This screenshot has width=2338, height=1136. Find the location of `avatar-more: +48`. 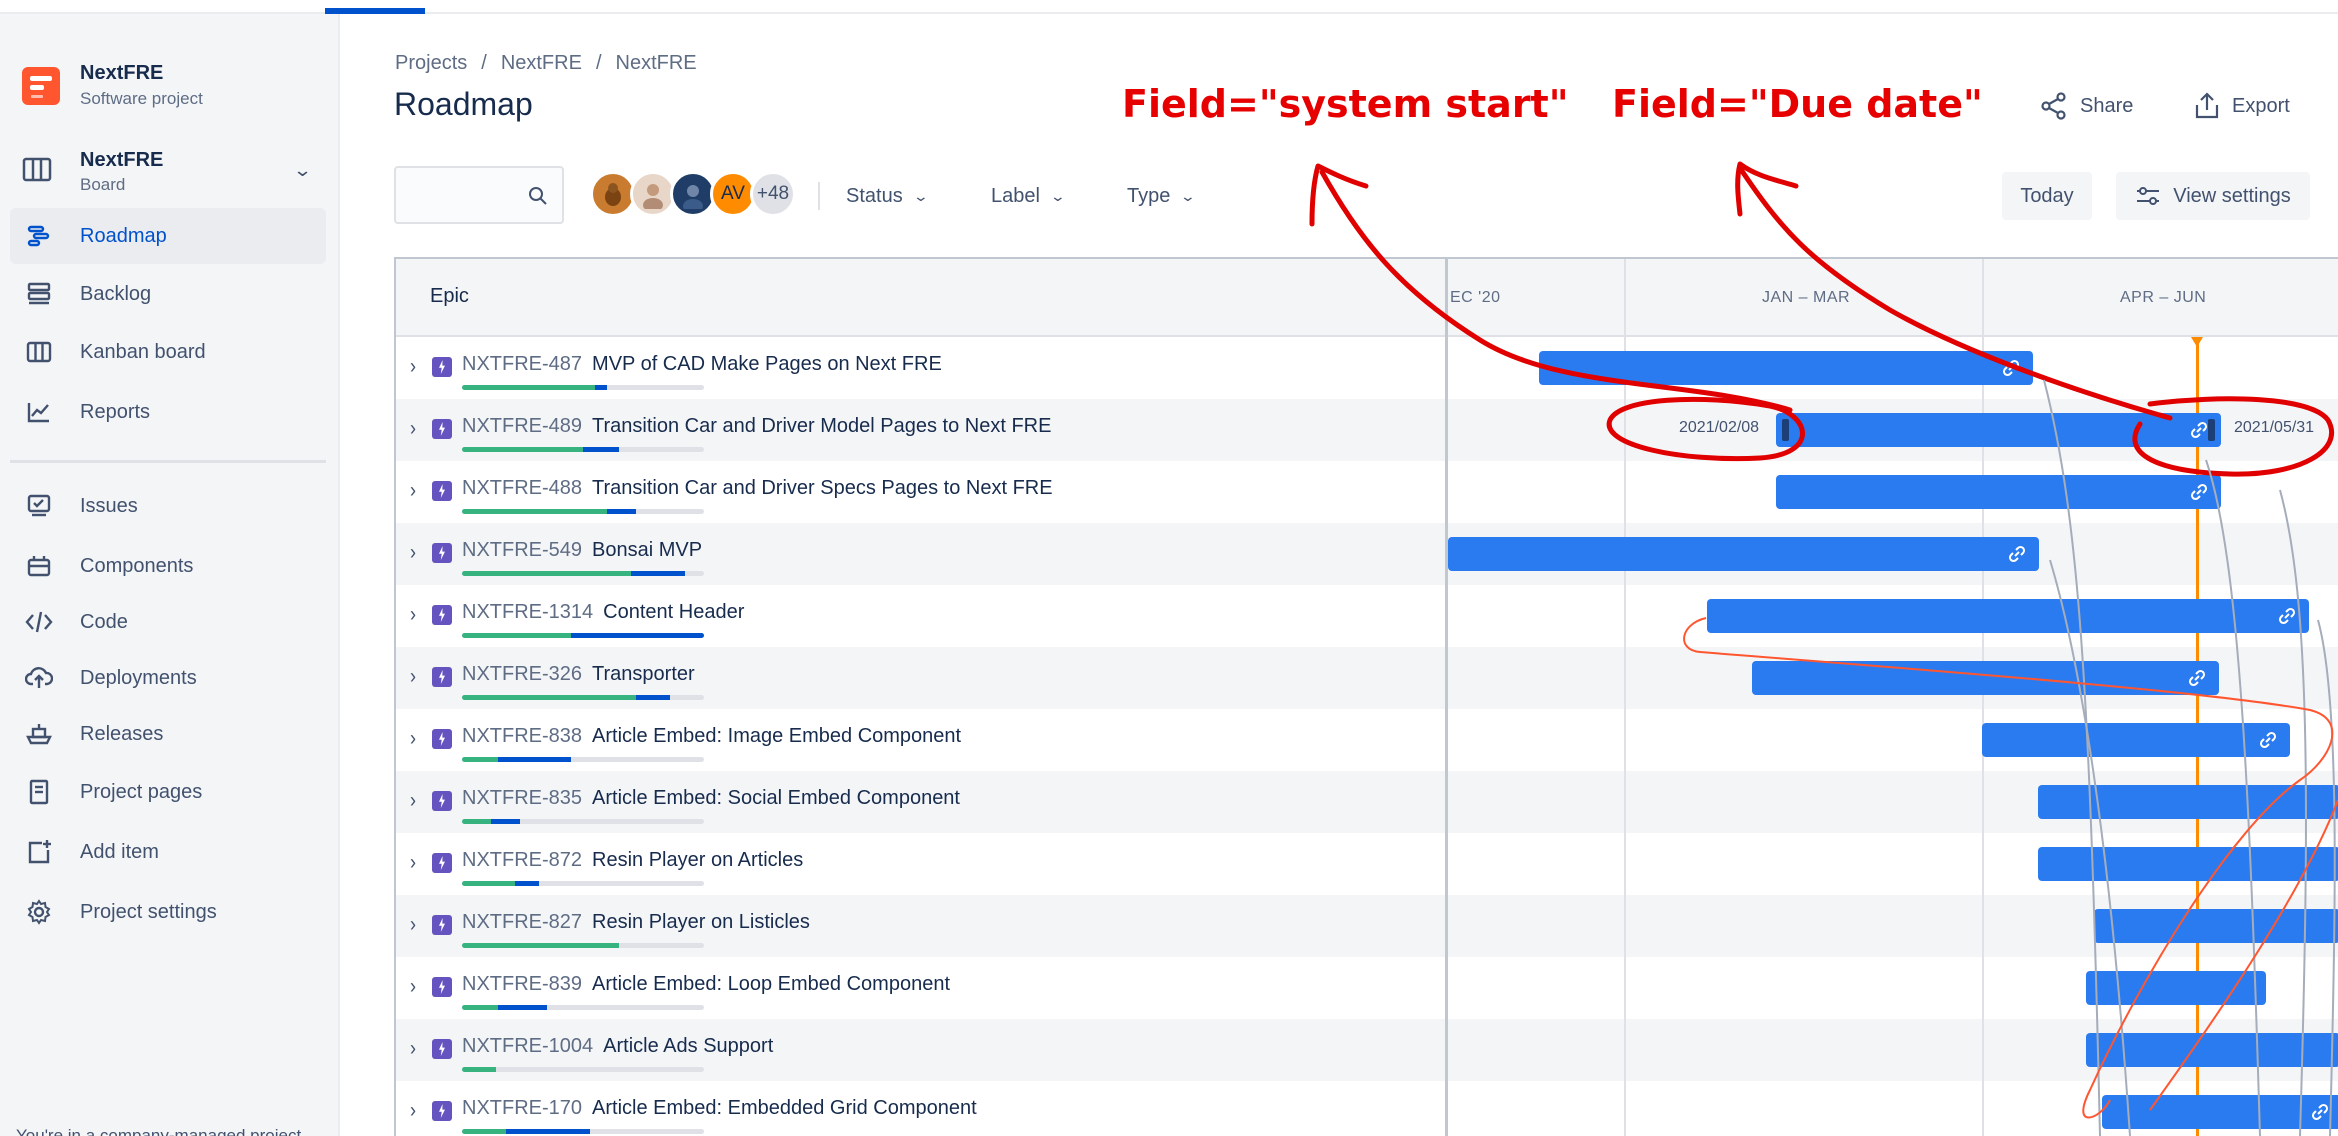

avatar-more: +48 is located at coordinates (773, 194).